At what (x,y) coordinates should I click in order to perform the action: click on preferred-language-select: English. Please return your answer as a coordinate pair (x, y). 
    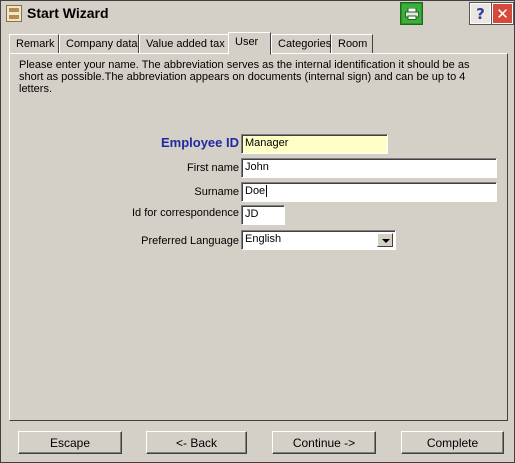
    Looking at the image, I should click on (318, 240).